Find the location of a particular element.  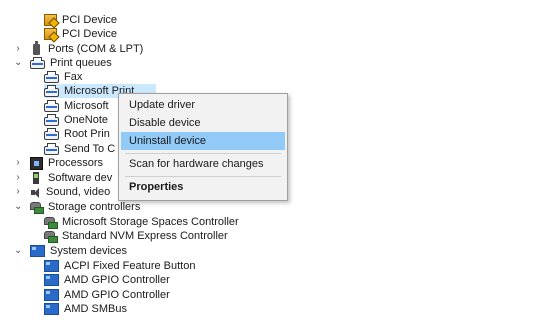

tree-item-print-queues: Print queues is located at coordinates (71, 63).